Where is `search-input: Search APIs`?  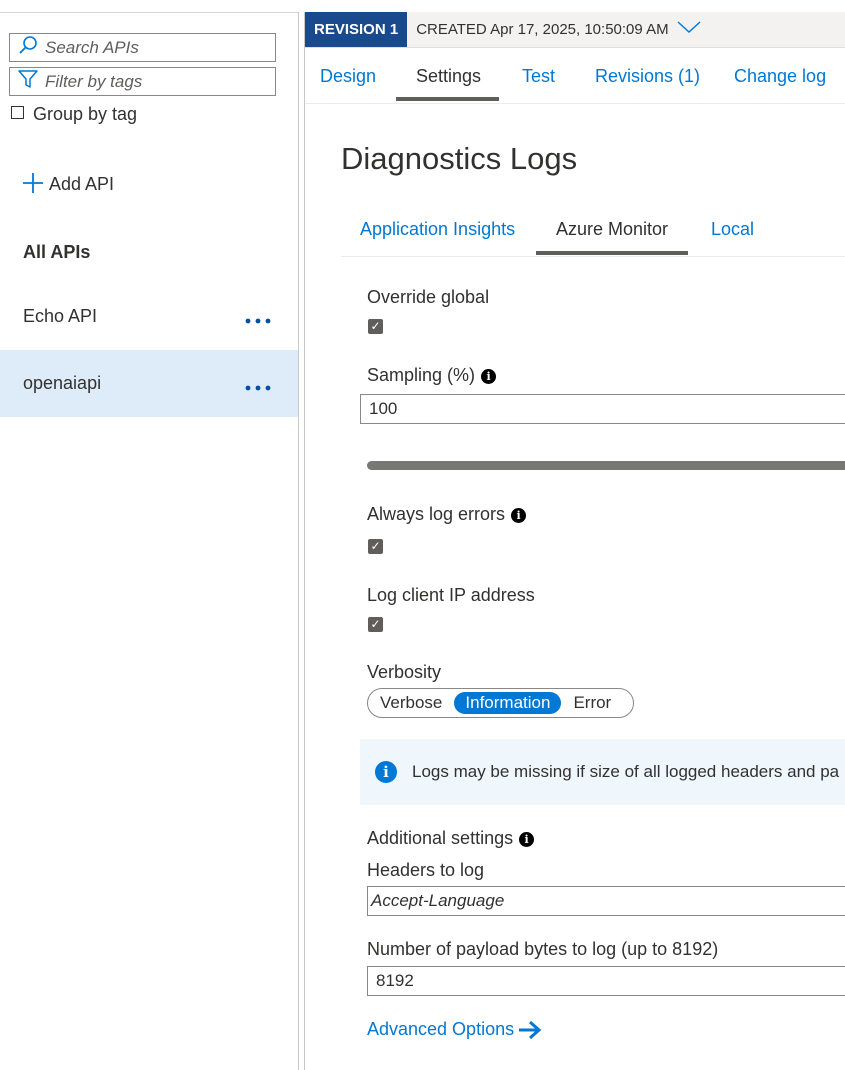
search-input: Search APIs is located at coordinates (142, 47).